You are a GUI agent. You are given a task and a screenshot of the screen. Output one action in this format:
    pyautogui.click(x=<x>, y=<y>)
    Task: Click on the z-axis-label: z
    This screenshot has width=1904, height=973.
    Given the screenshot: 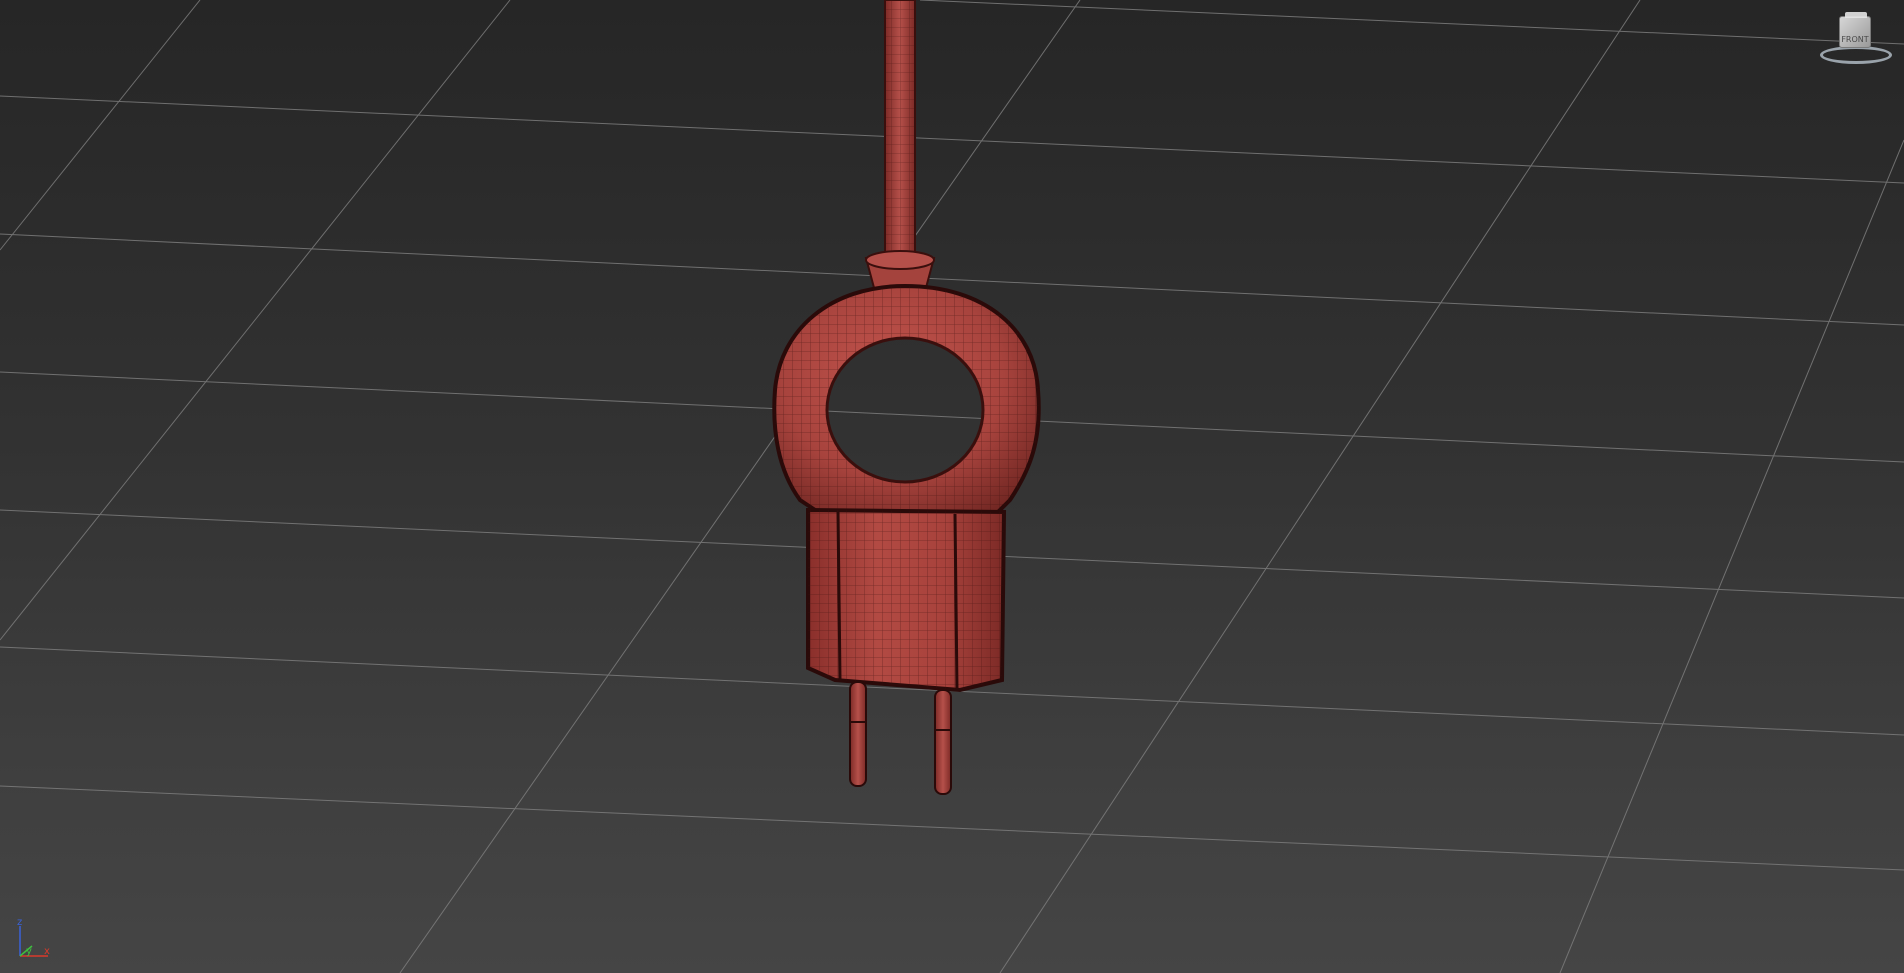 What is the action you would take?
    pyautogui.click(x=19, y=922)
    